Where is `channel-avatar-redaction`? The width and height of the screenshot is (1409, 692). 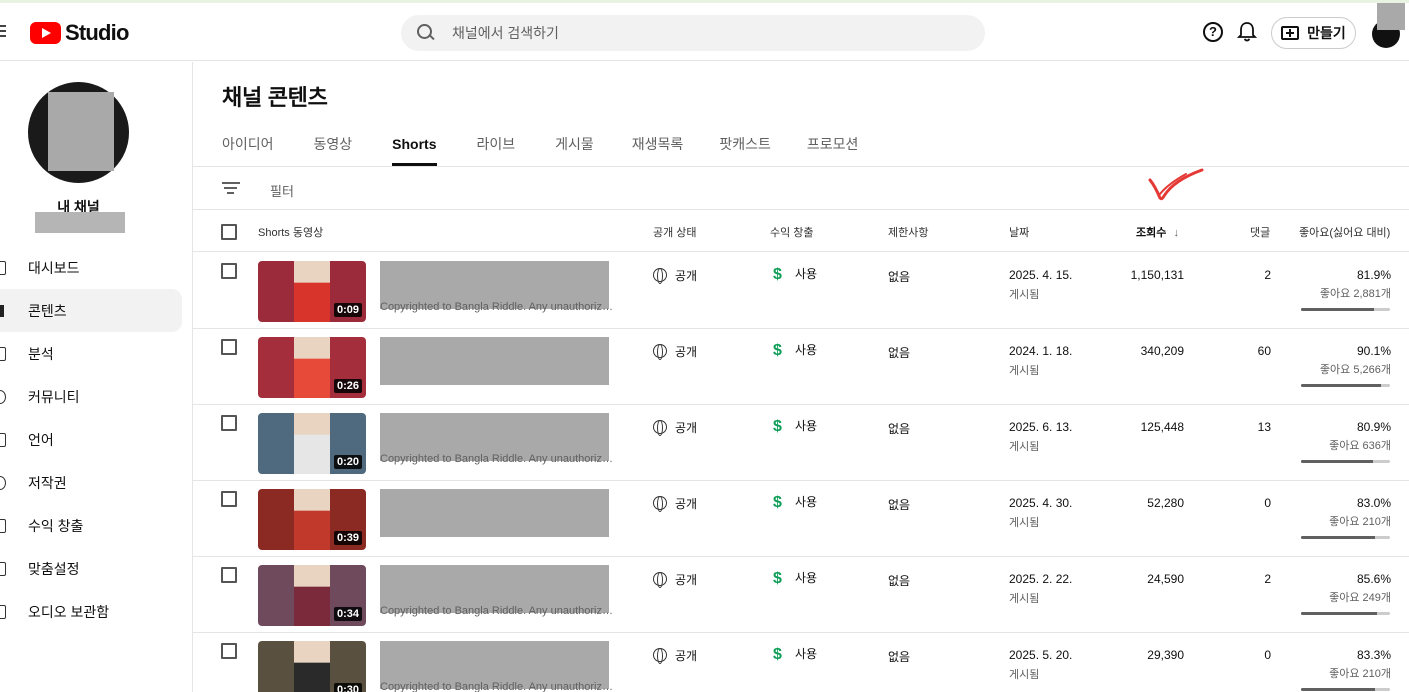 channel-avatar-redaction is located at coordinates (81, 131).